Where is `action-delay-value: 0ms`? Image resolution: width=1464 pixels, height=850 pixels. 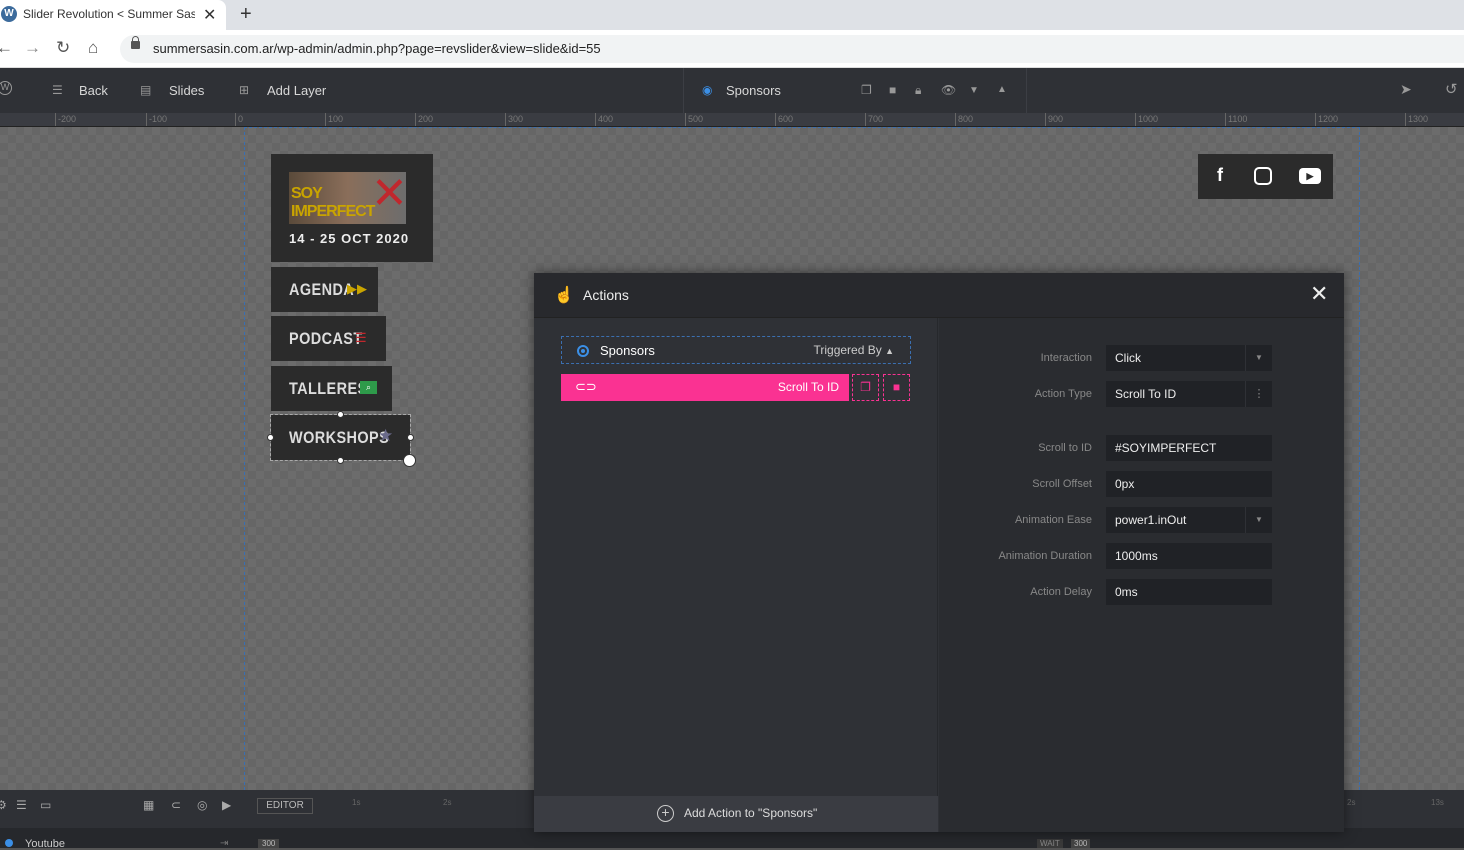 action-delay-value: 0ms is located at coordinates (1126, 592).